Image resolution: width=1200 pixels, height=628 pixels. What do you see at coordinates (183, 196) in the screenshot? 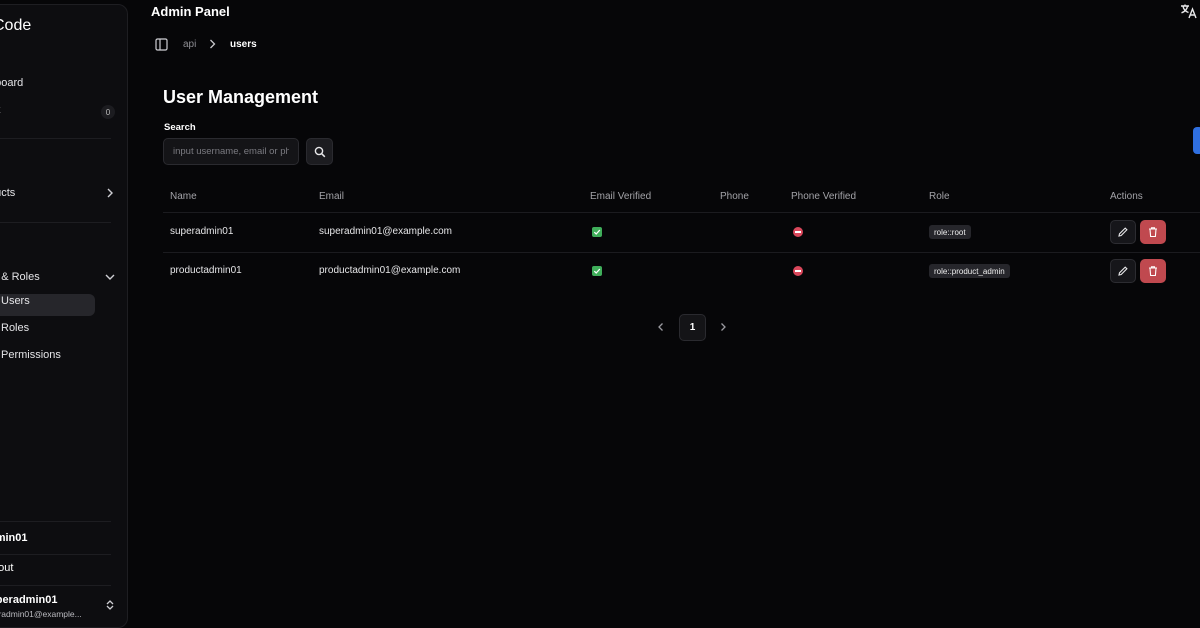
I see `column-header-name: Name` at bounding box center [183, 196].